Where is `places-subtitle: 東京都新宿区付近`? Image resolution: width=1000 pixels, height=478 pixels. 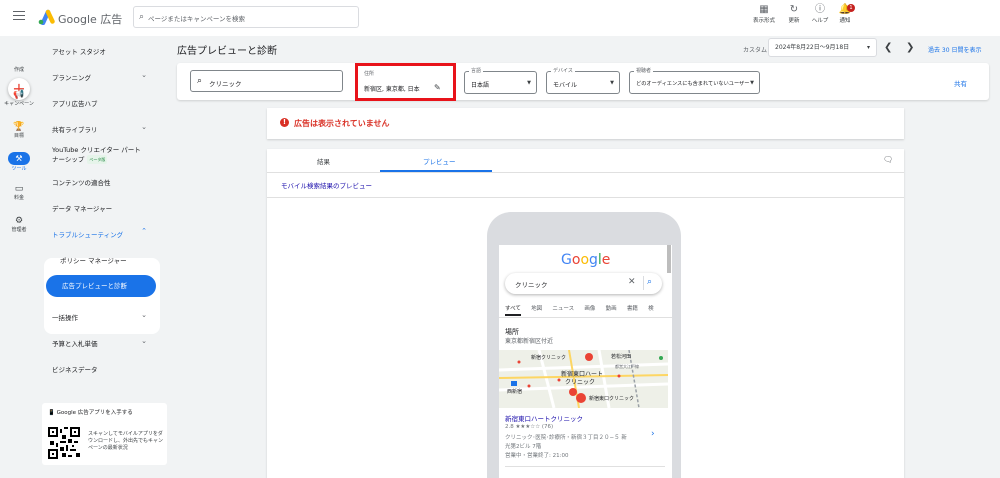 places-subtitle: 東京都新宿区付近 is located at coordinates (529, 341).